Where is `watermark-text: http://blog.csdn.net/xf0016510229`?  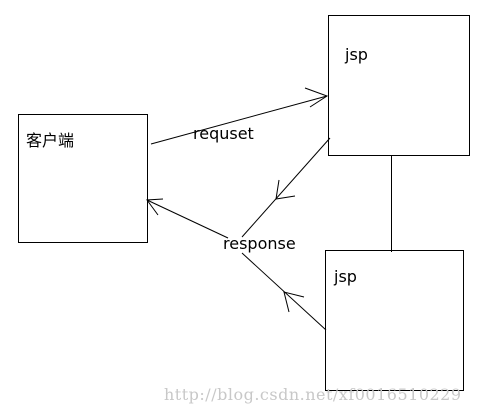 watermark-text: http://blog.csdn.net/xf0016510229 is located at coordinates (313, 394).